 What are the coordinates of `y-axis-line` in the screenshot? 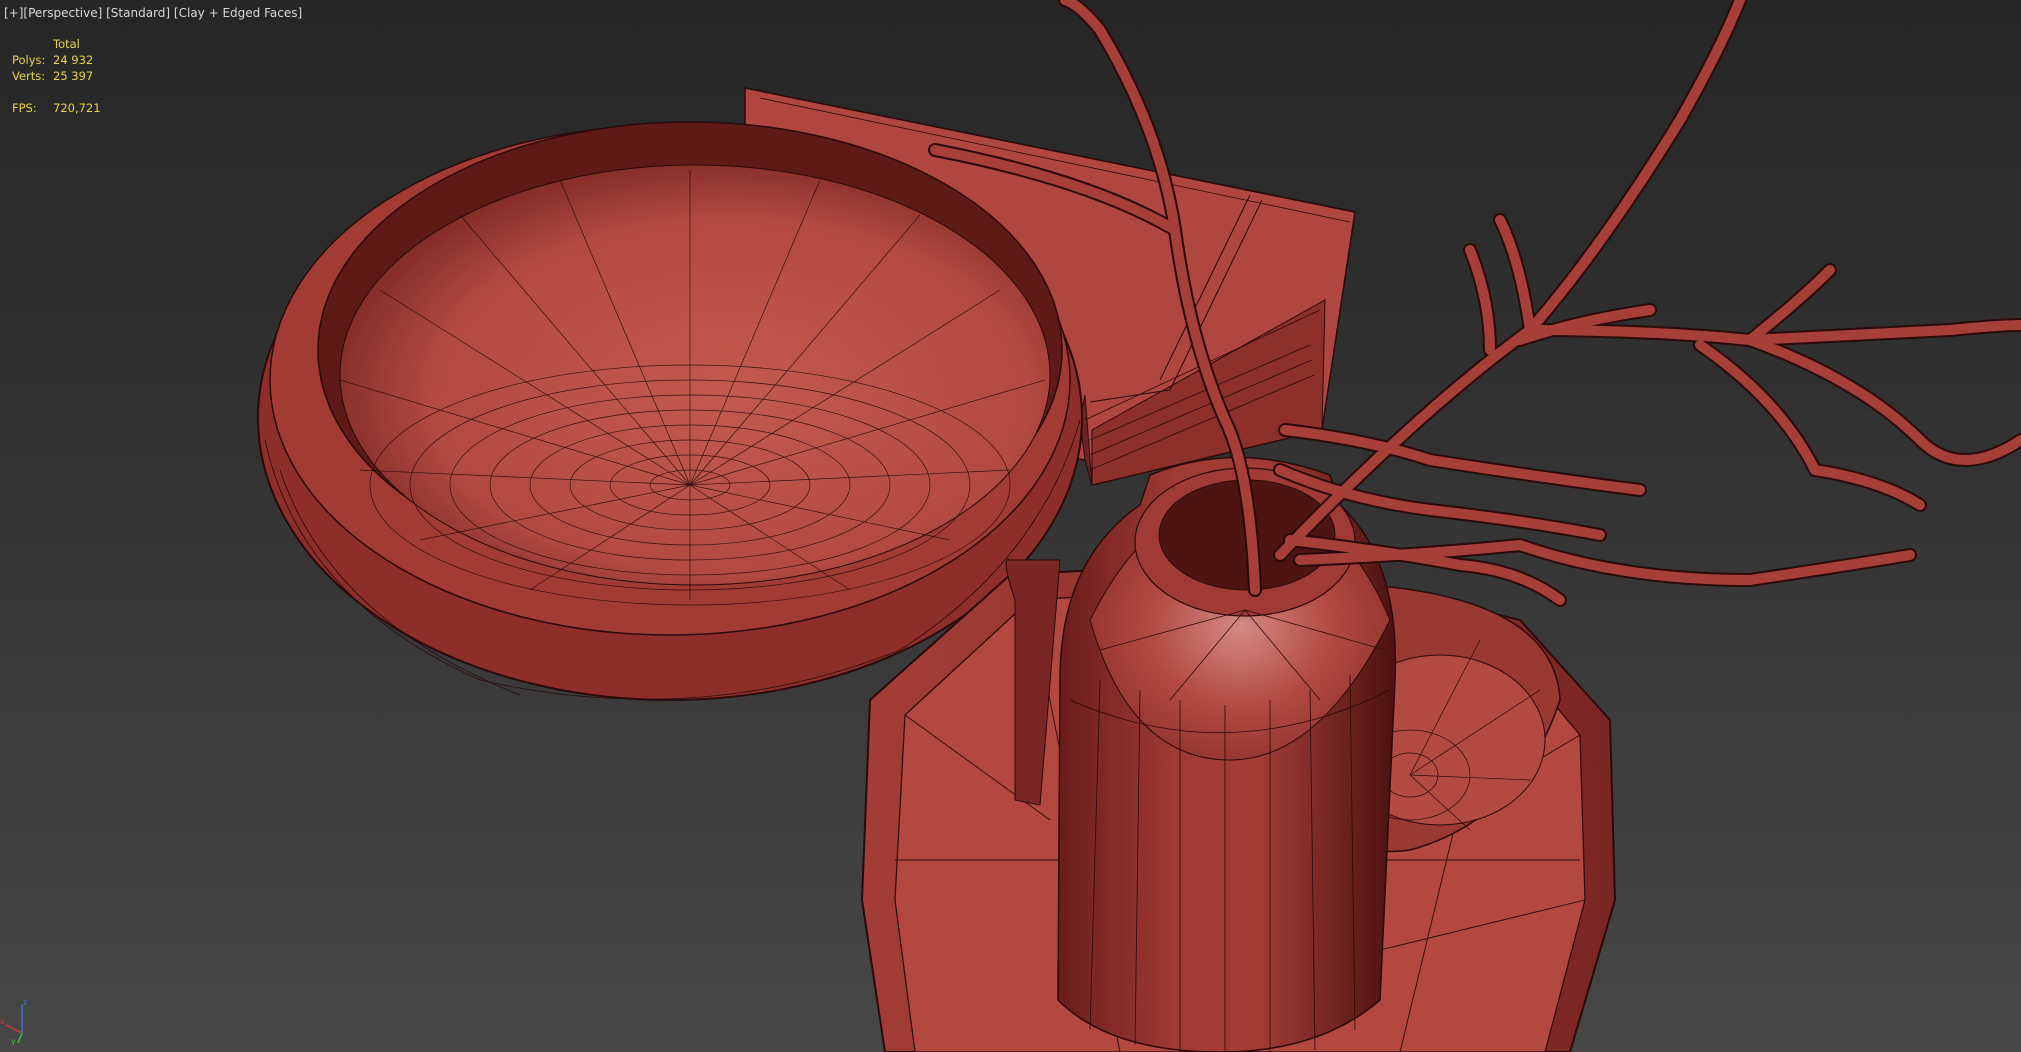 It's located at (20, 1038).